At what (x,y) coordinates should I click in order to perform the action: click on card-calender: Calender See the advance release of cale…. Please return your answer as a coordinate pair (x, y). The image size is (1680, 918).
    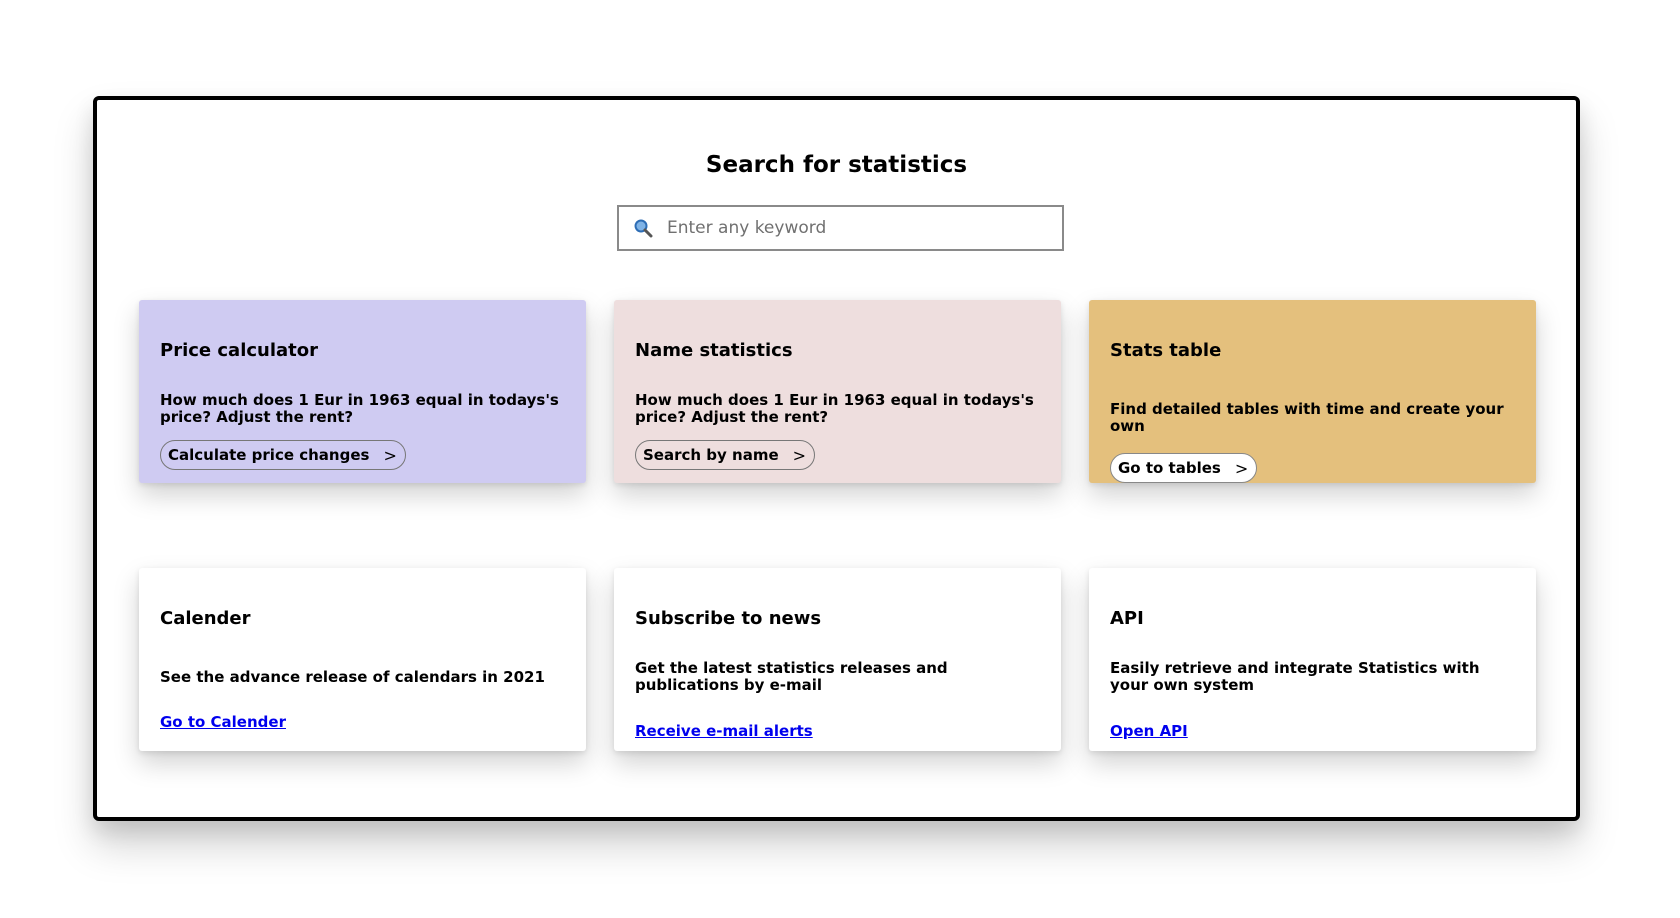
    Looking at the image, I should click on (362, 659).